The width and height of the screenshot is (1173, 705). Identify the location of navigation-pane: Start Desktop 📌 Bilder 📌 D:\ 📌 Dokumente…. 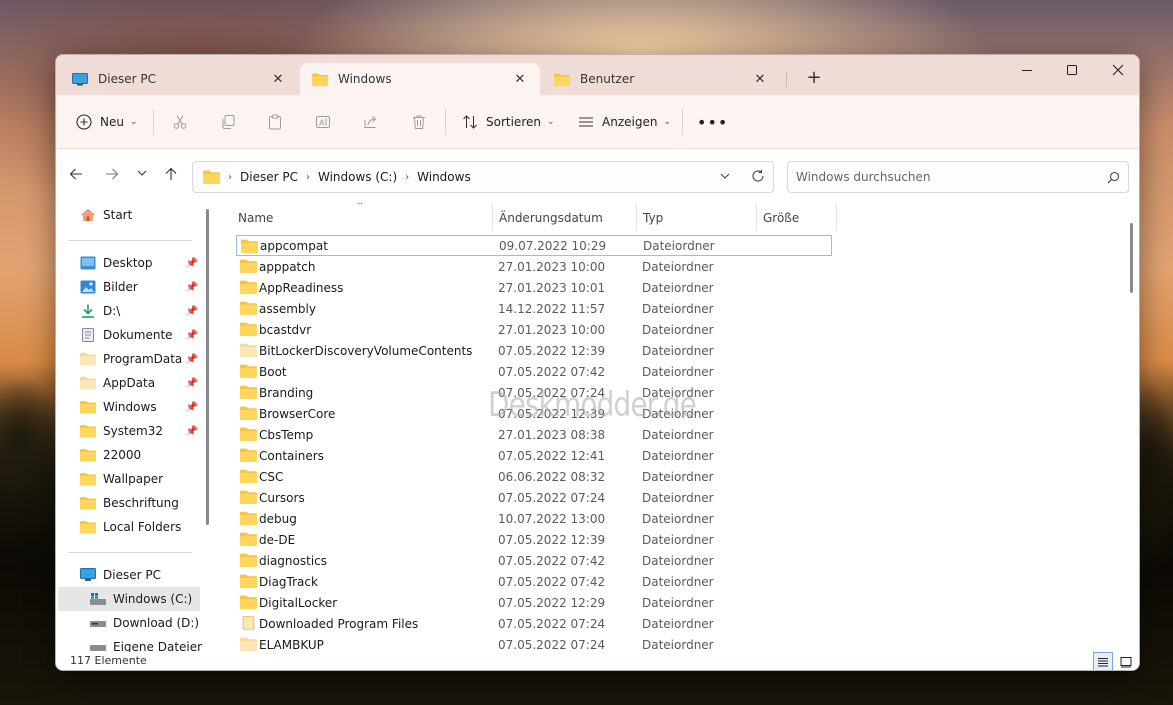
(129, 427).